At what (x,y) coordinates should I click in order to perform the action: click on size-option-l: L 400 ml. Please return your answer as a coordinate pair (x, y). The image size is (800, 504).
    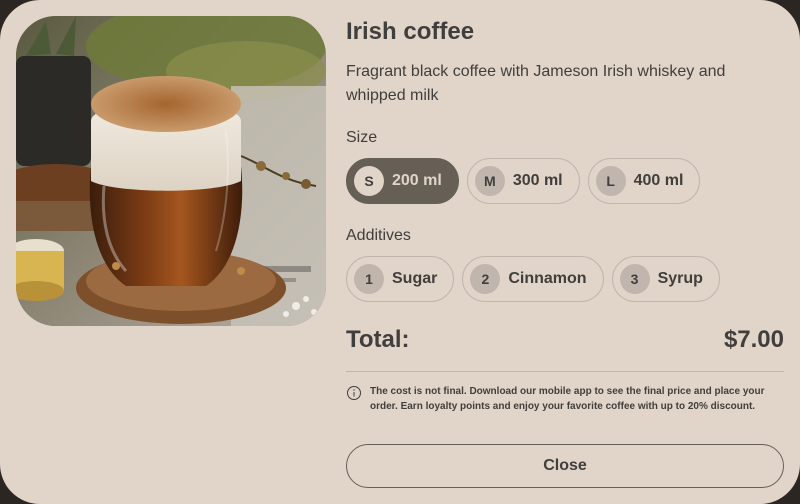
    Looking at the image, I should click on (644, 181).